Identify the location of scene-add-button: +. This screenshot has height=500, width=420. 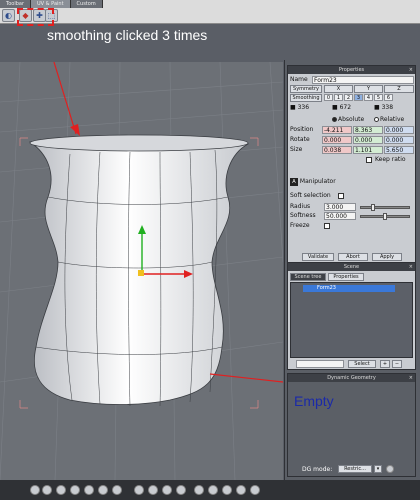
(385, 364).